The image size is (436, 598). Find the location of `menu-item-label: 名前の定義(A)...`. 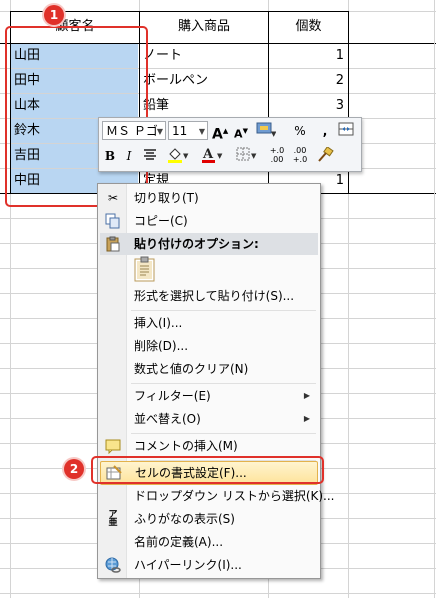

menu-item-label: 名前の定義(A)... is located at coordinates (179, 542).